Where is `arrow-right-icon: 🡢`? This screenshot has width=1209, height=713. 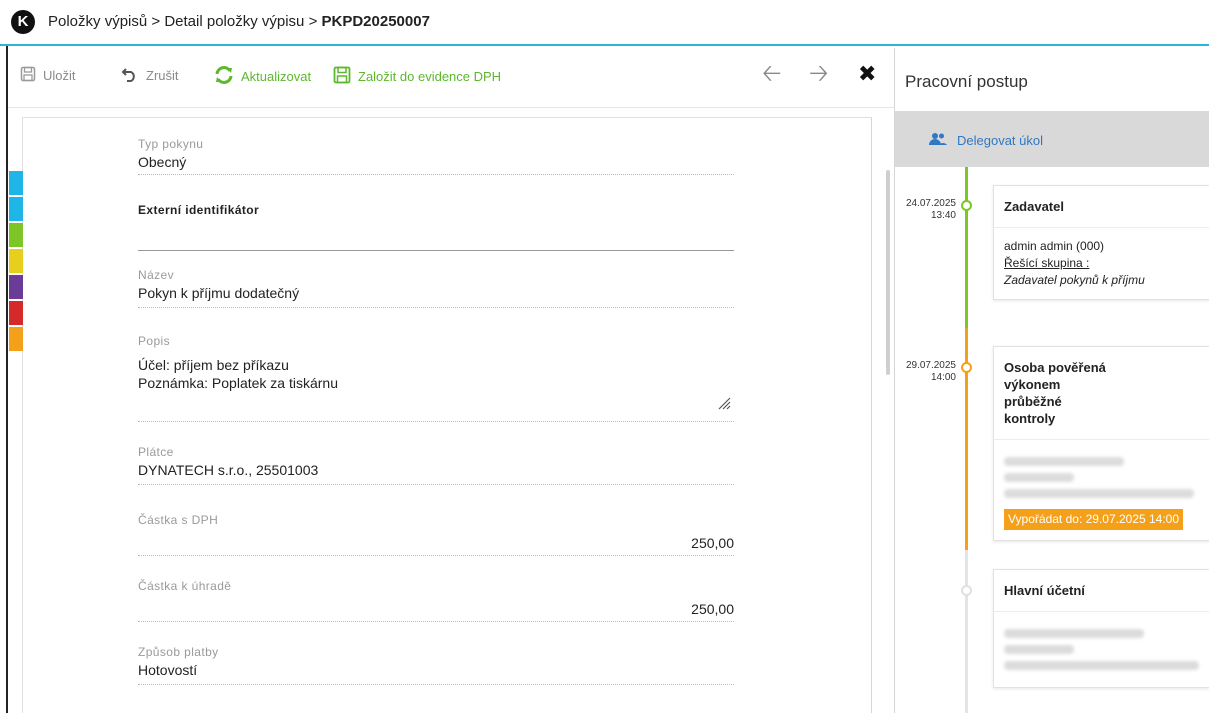
arrow-right-icon: 🡢 is located at coordinates (818, 74).